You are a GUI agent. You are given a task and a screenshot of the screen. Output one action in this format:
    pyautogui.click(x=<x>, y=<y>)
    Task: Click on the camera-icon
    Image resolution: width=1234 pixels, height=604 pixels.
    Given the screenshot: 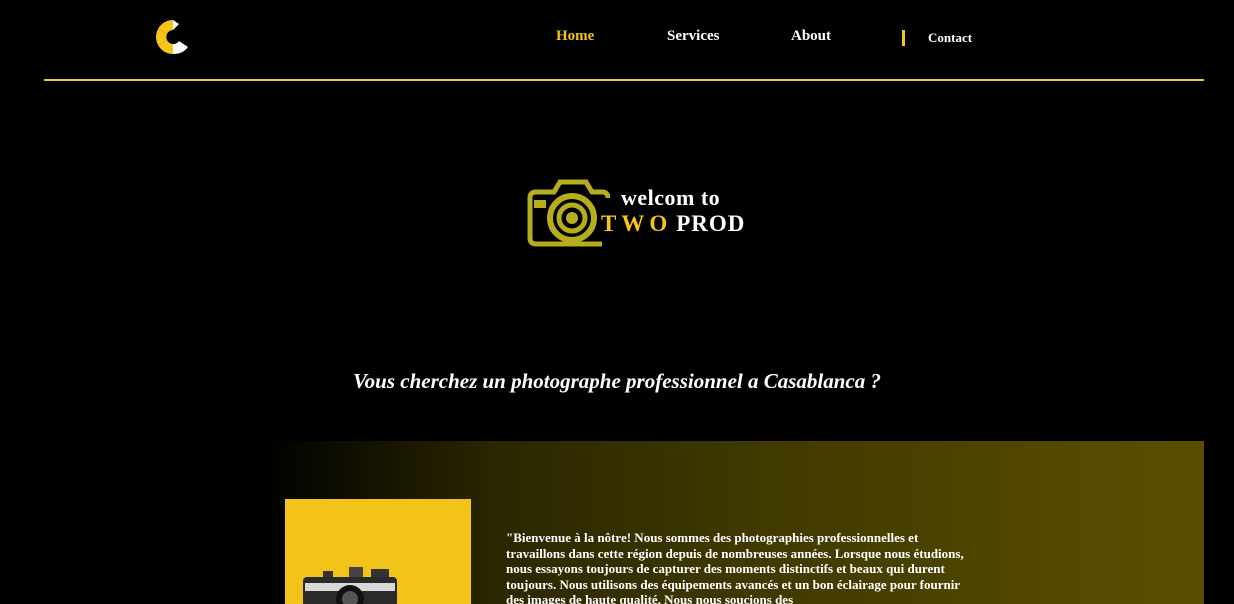 What is the action you would take?
    pyautogui.click(x=568, y=213)
    